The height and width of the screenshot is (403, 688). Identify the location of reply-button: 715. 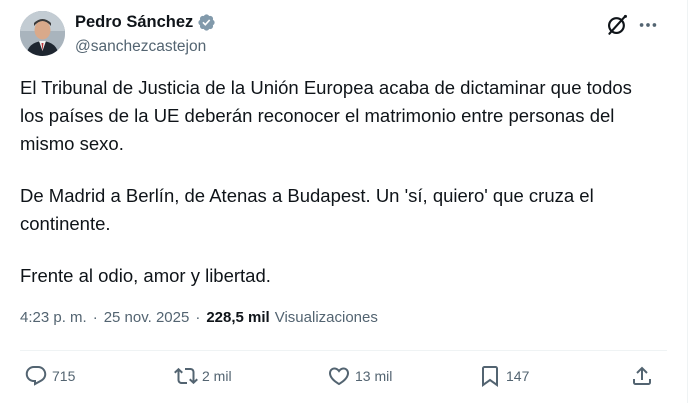
(49, 376).